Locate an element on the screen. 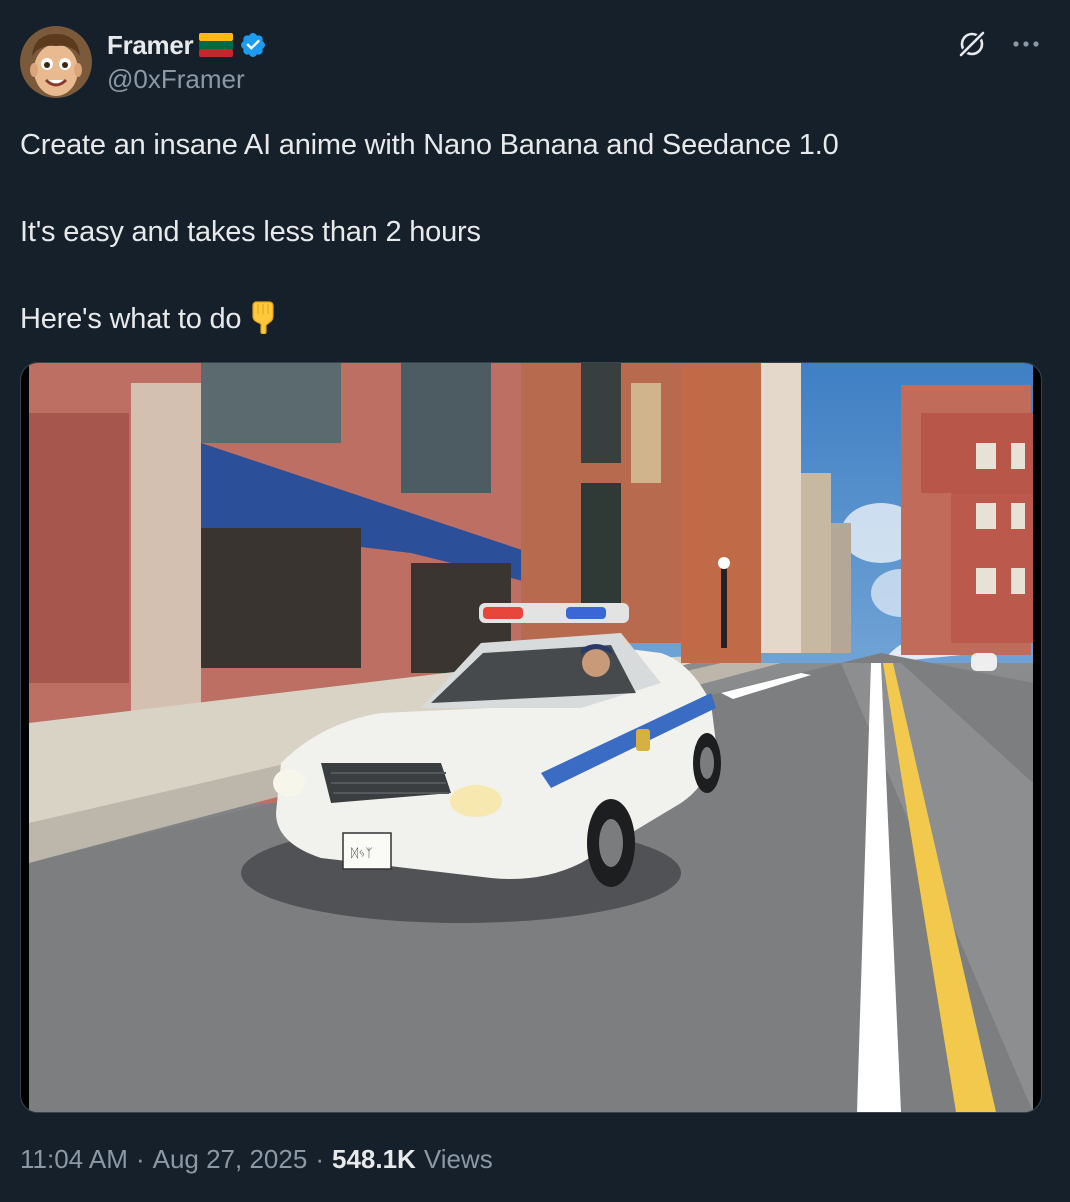  tweet-meta: 11:04 AM · Aug 27, 2025 · 548.1K Views is located at coordinates (256, 1159).